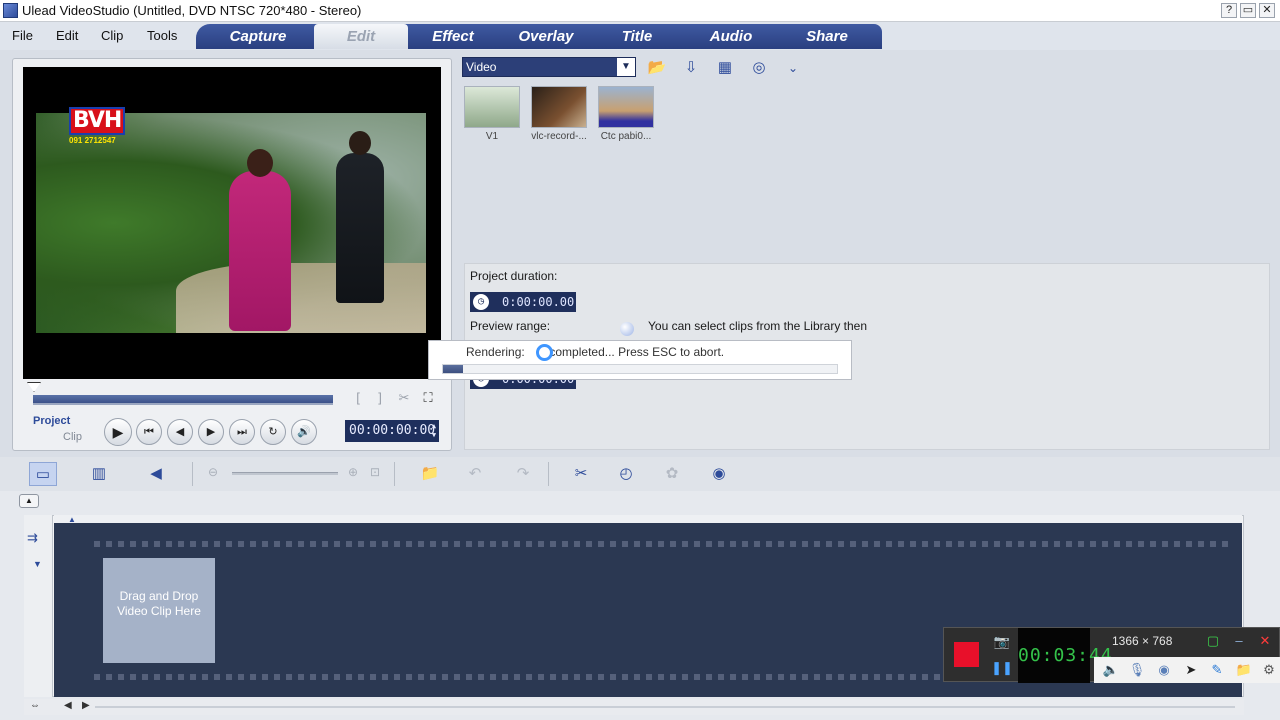 The width and height of the screenshot is (1280, 720). Describe the element at coordinates (68, 705) in the screenshot. I see `scroll-left-icon: ◀` at that location.